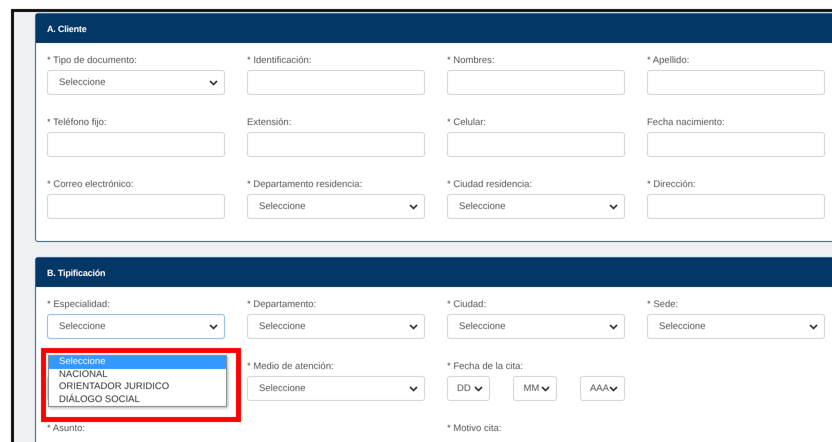  Describe the element at coordinates (79, 305) in the screenshot. I see `field-label: * Especialidad:` at that location.